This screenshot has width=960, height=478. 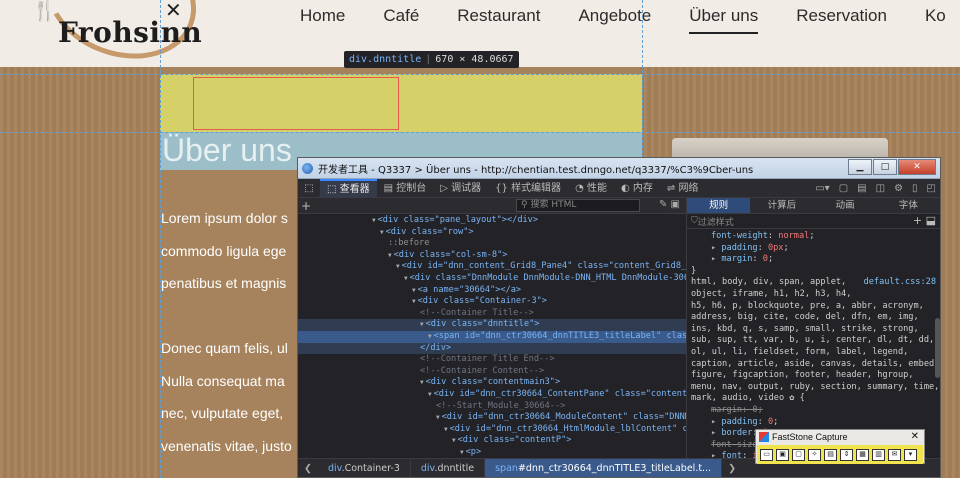 What do you see at coordinates (401, 19) in the screenshot?
I see `nav-item: Café` at bounding box center [401, 19].